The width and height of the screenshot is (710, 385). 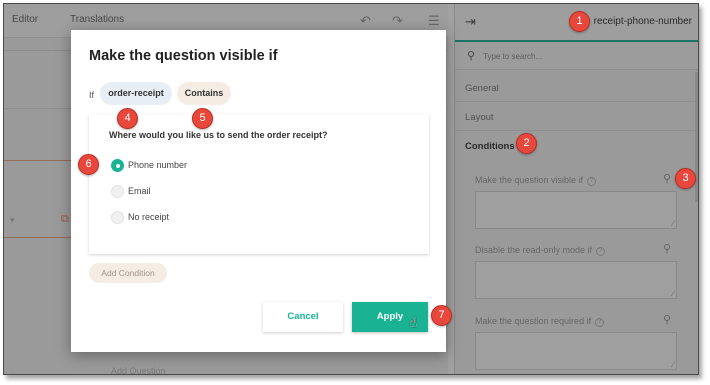 I want to click on dialog-title: Make the question visible if, so click(x=183, y=56).